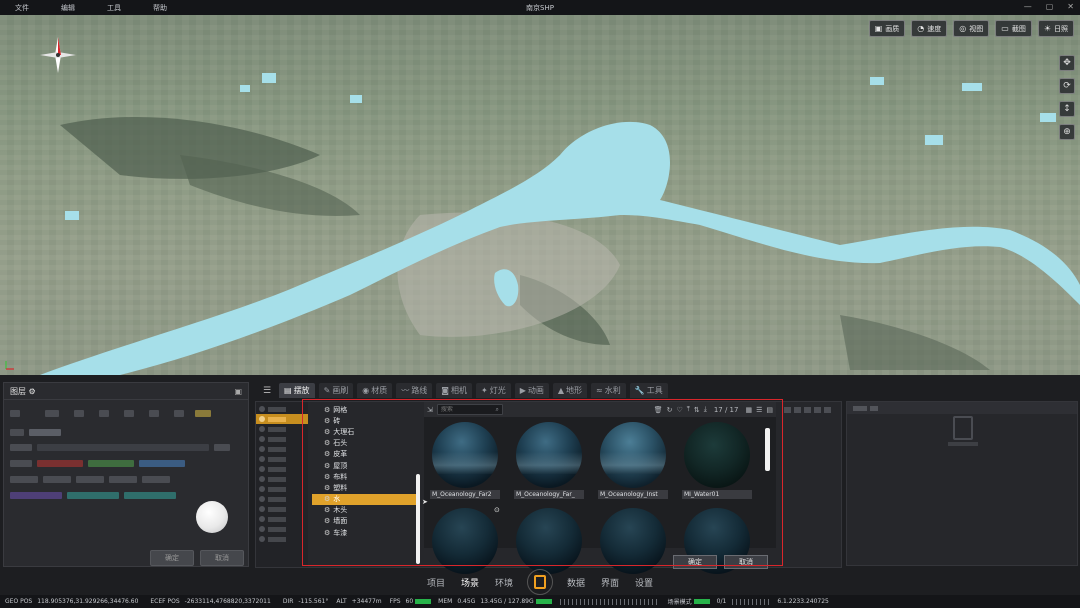 This screenshot has height=608, width=1080. Describe the element at coordinates (767, 449) in the screenshot. I see `asset-grid-scrollbar` at that location.